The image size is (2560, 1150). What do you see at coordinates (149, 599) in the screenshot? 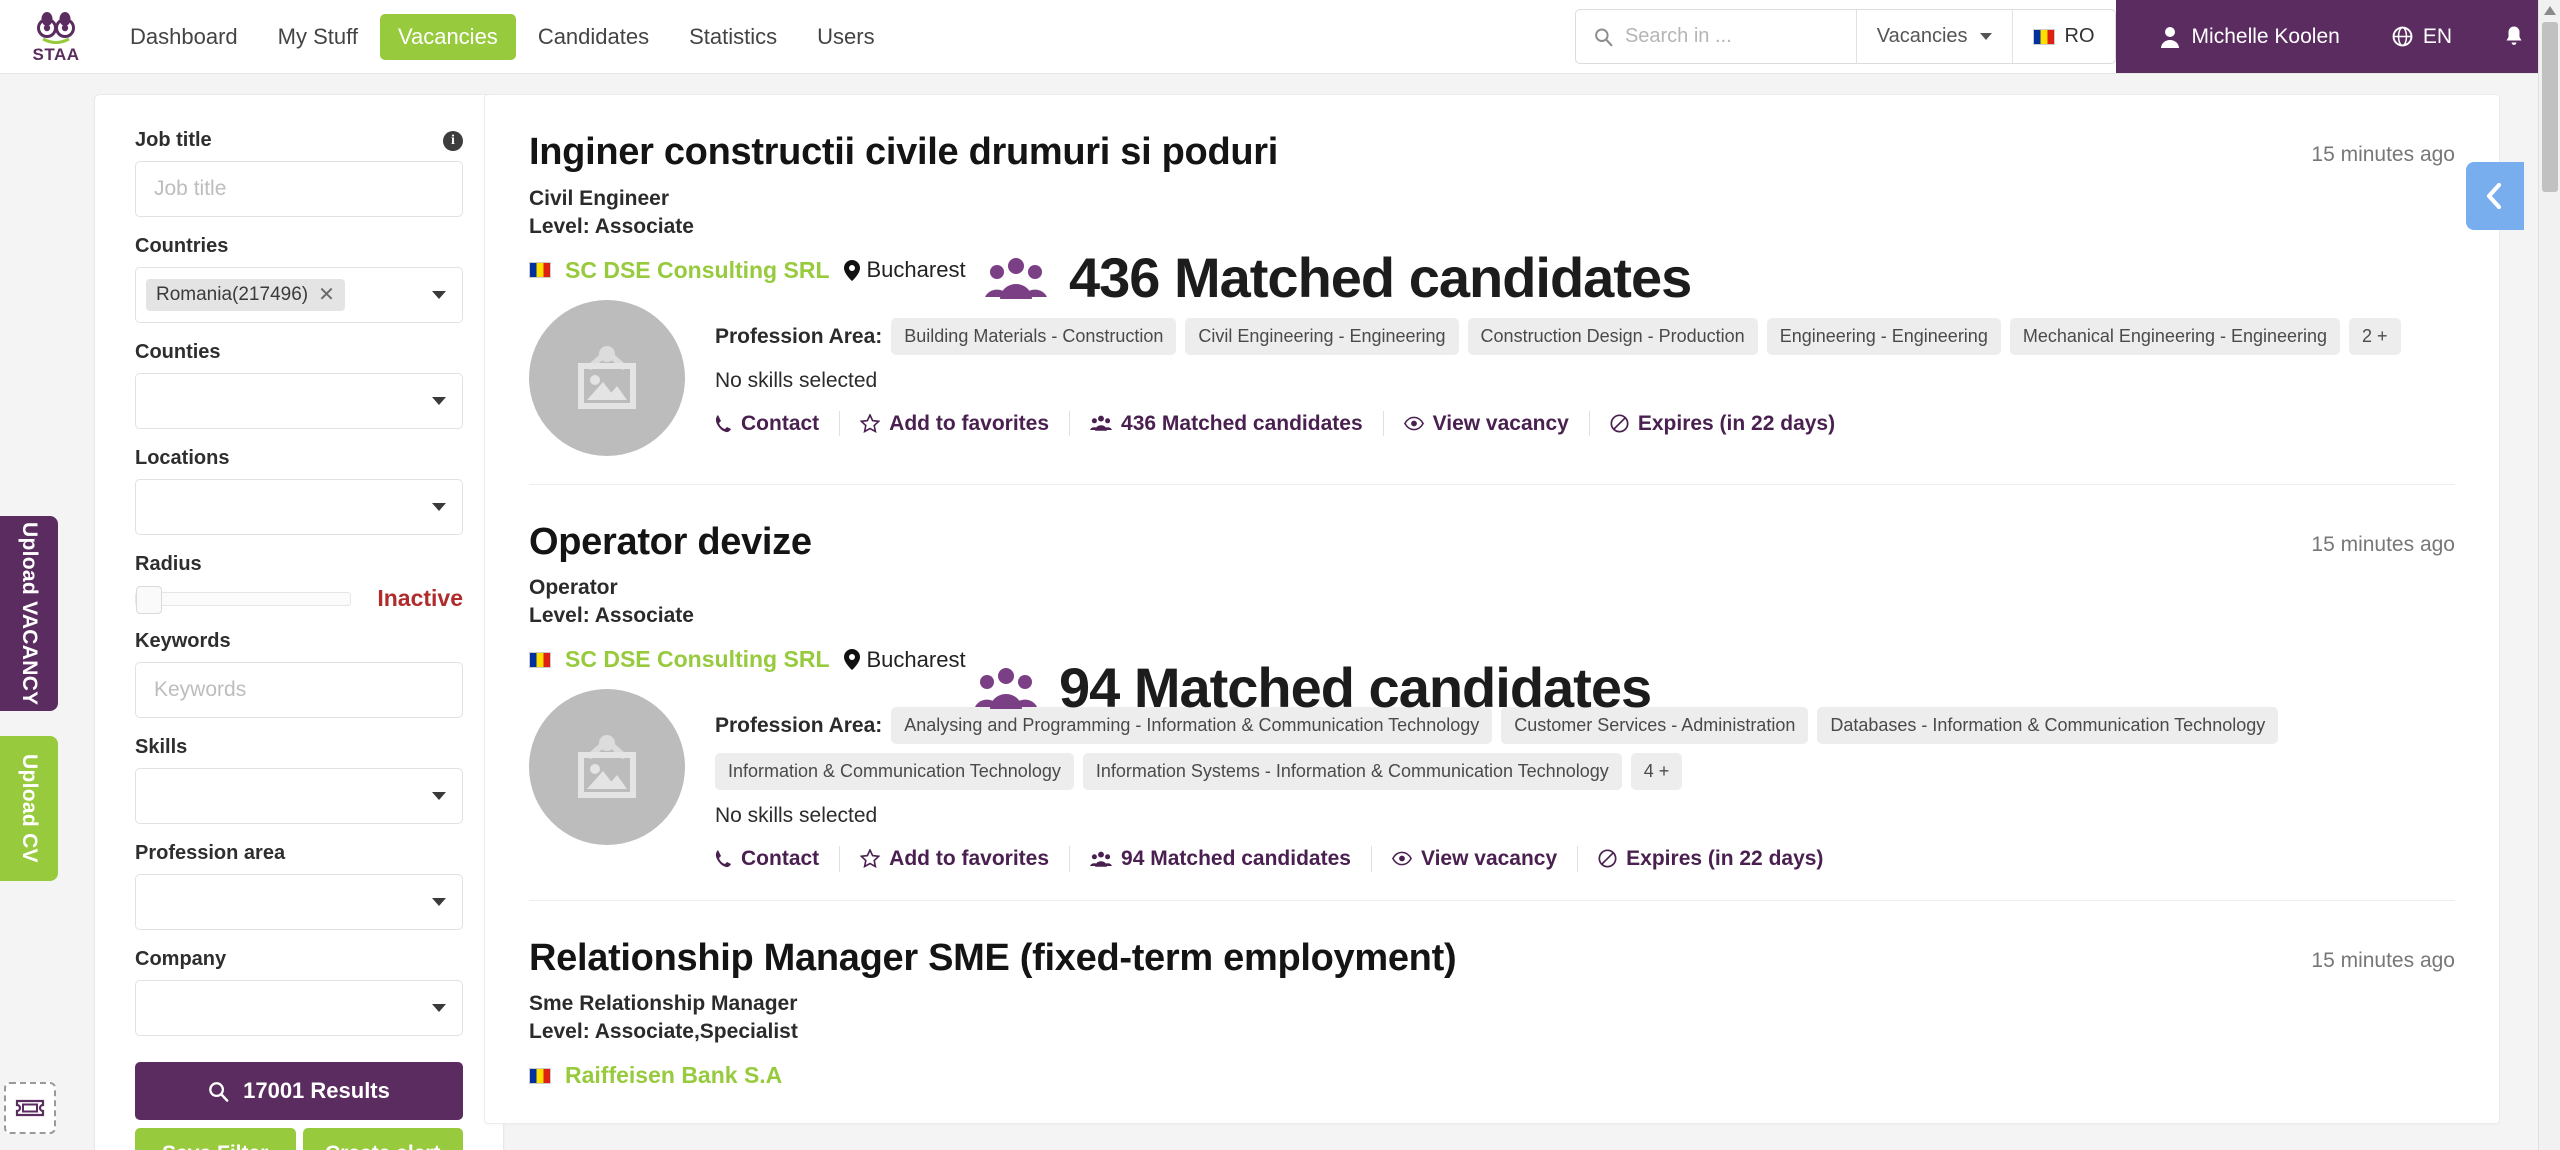
I see `radius-slider-handle` at bounding box center [149, 599].